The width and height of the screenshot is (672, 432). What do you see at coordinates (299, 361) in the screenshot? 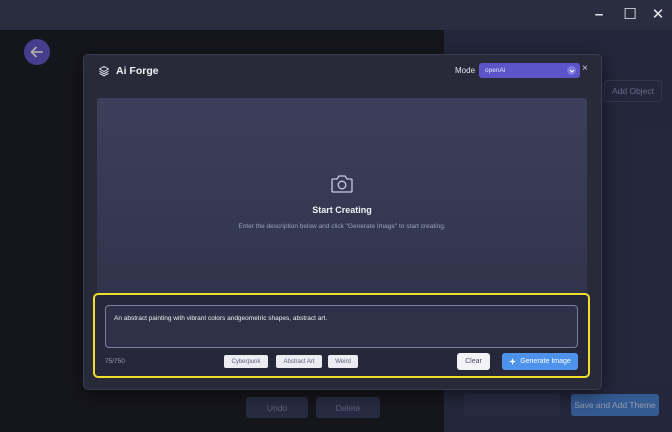
I see `tag-abstract-art: Abstract Art` at bounding box center [299, 361].